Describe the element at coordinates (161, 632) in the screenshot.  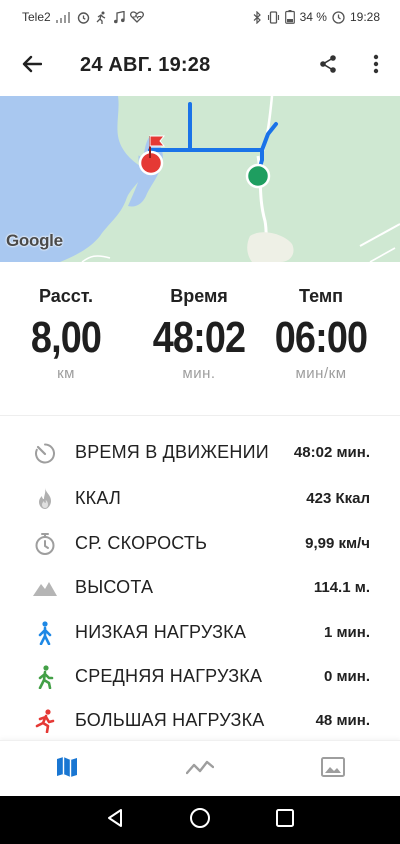
I see `detail-label: НИЗКАЯ НАГРУЗКА` at that location.